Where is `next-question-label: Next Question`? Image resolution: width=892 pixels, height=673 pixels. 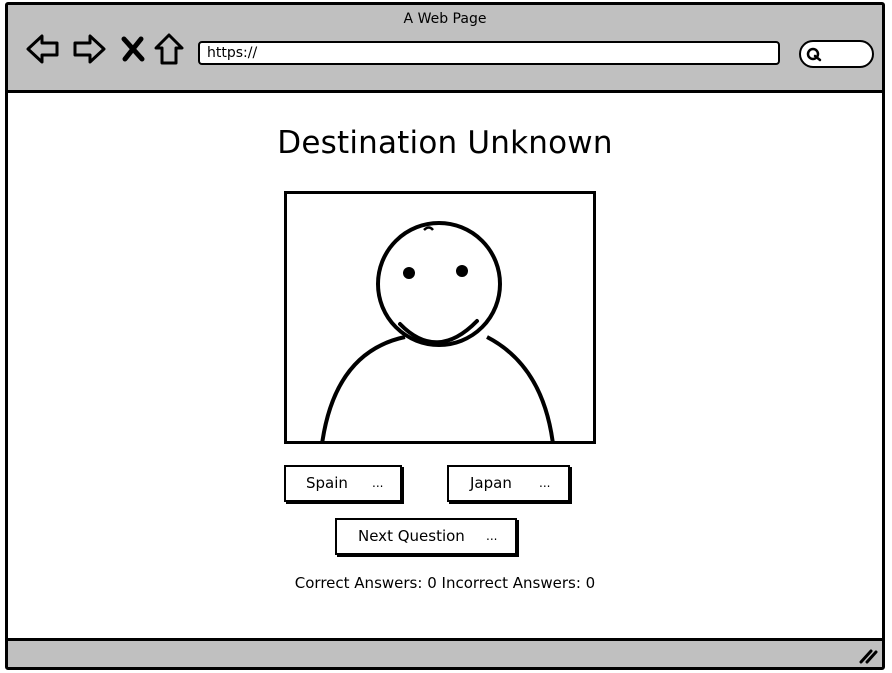 next-question-label: Next Question is located at coordinates (411, 536).